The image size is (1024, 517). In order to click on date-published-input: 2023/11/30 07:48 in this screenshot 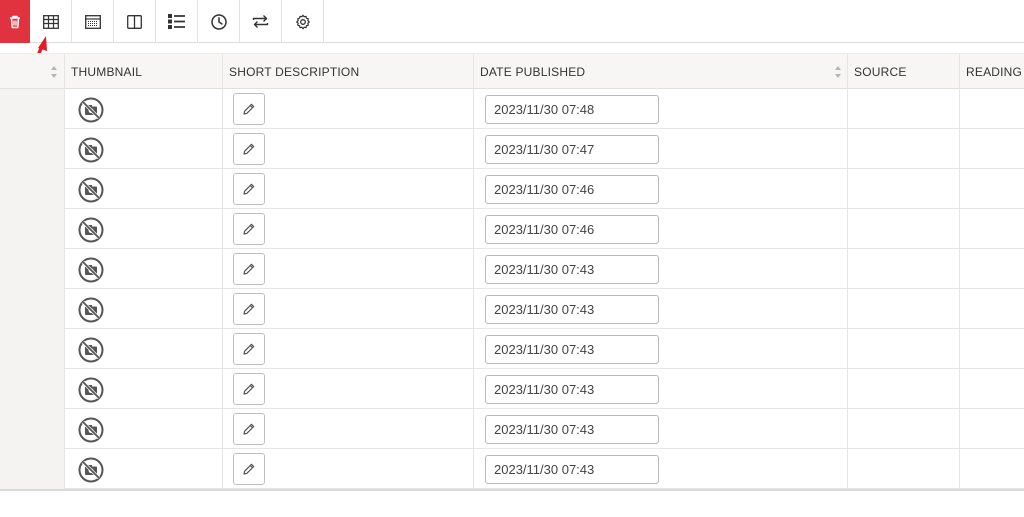, I will do `click(572, 109)`.